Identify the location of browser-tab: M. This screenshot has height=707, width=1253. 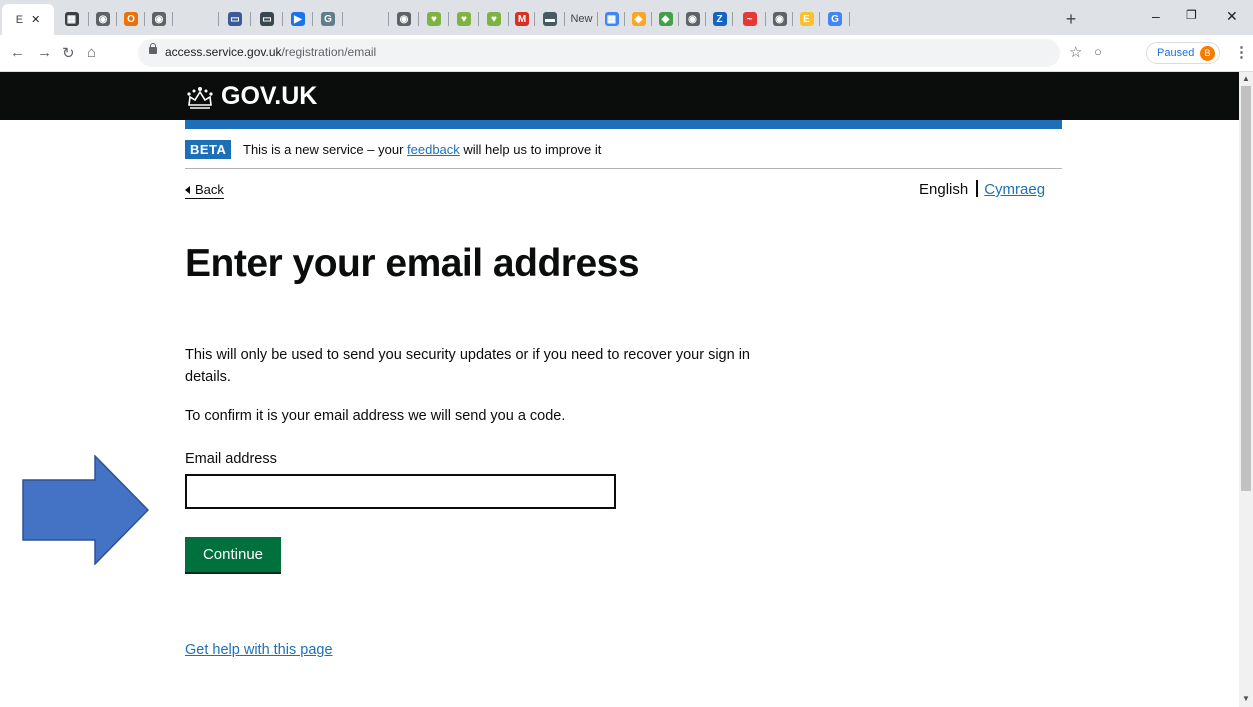
(522, 19).